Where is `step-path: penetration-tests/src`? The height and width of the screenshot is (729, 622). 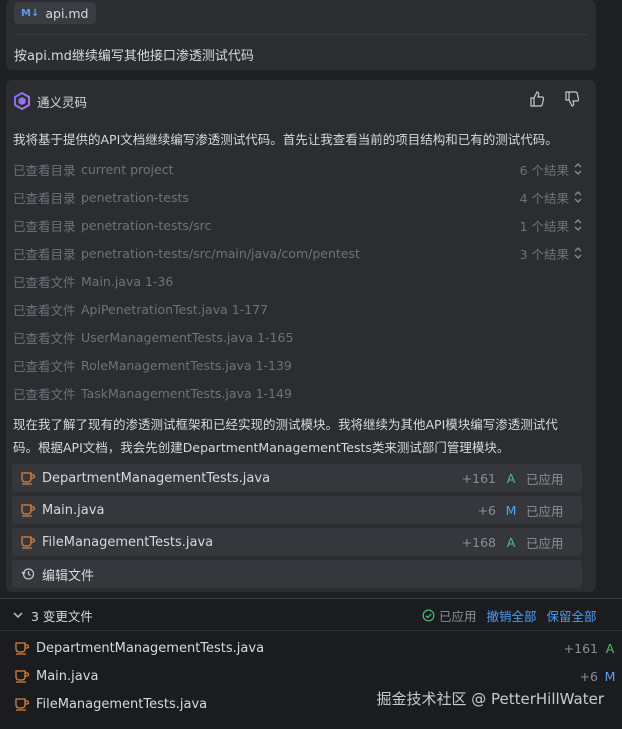
step-path: penetration-tests/src is located at coordinates (146, 225).